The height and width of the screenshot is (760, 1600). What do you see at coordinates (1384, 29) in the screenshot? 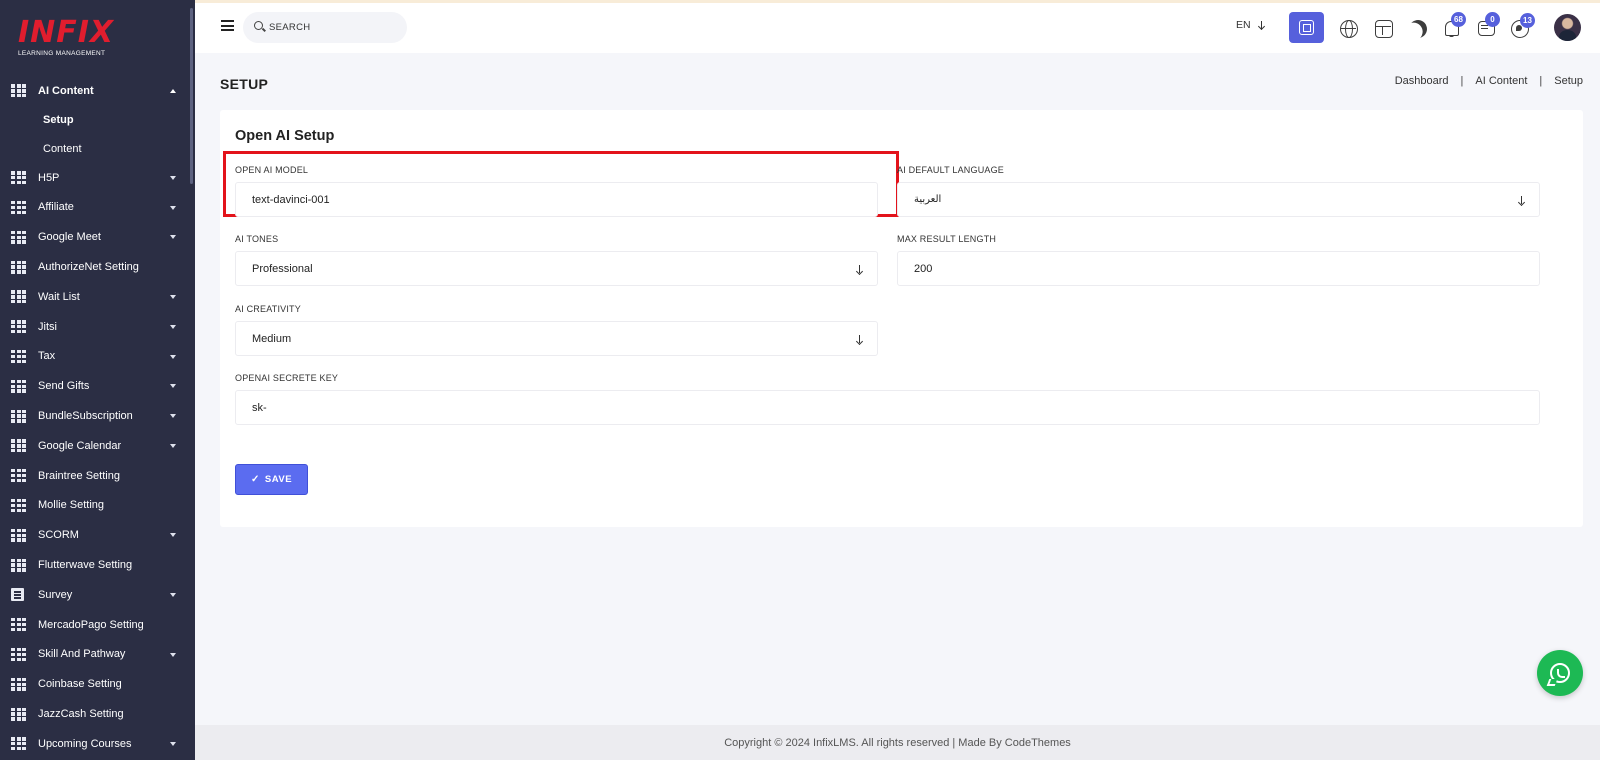
I see `layout-icon` at bounding box center [1384, 29].